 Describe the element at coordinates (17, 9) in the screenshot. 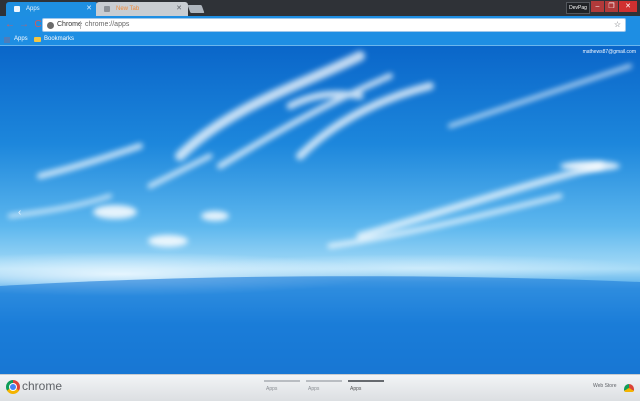

I see `apps-favicon-icon` at that location.